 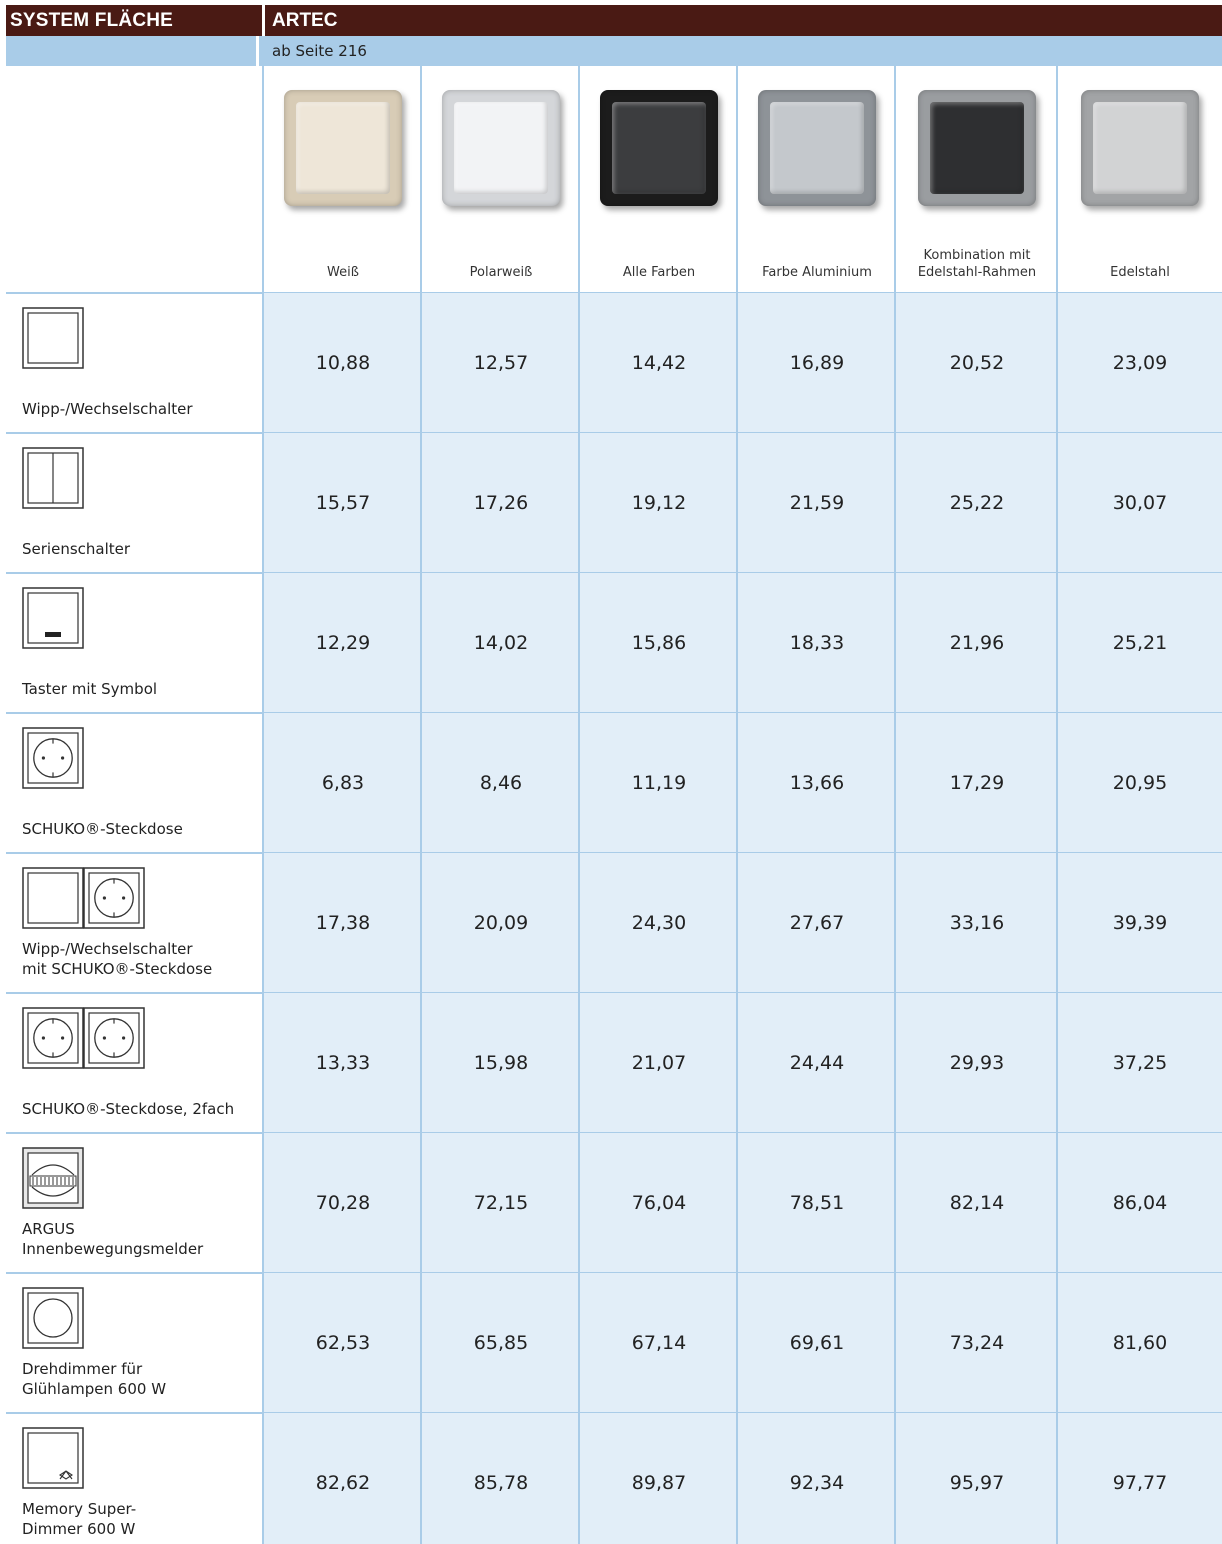 What do you see at coordinates (659, 1063) in the screenshot?
I see `price-cell: 21,07` at bounding box center [659, 1063].